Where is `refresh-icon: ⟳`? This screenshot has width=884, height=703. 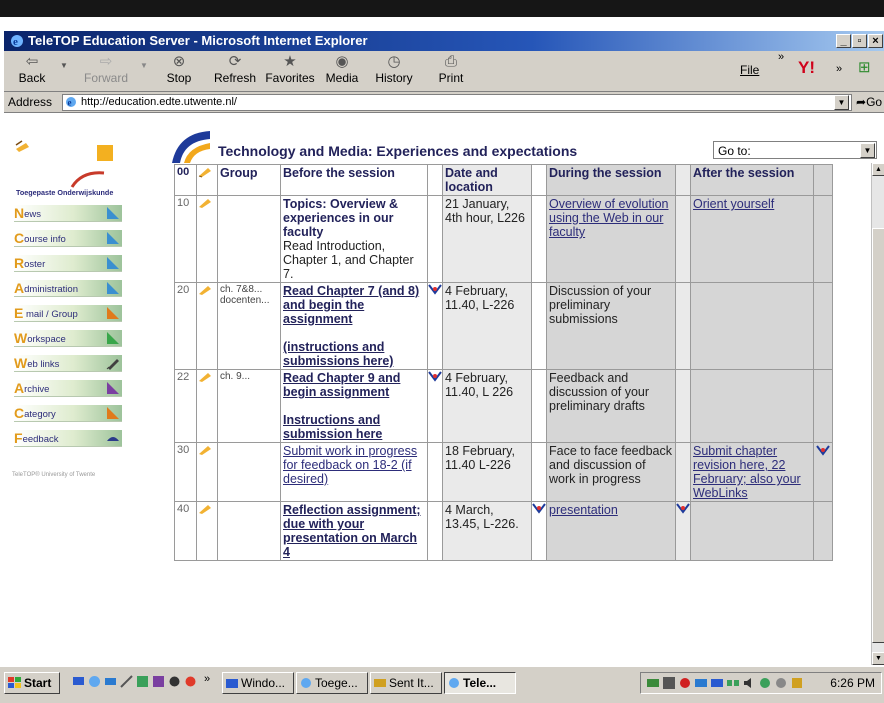
refresh-icon: ⟳ is located at coordinates (235, 61).